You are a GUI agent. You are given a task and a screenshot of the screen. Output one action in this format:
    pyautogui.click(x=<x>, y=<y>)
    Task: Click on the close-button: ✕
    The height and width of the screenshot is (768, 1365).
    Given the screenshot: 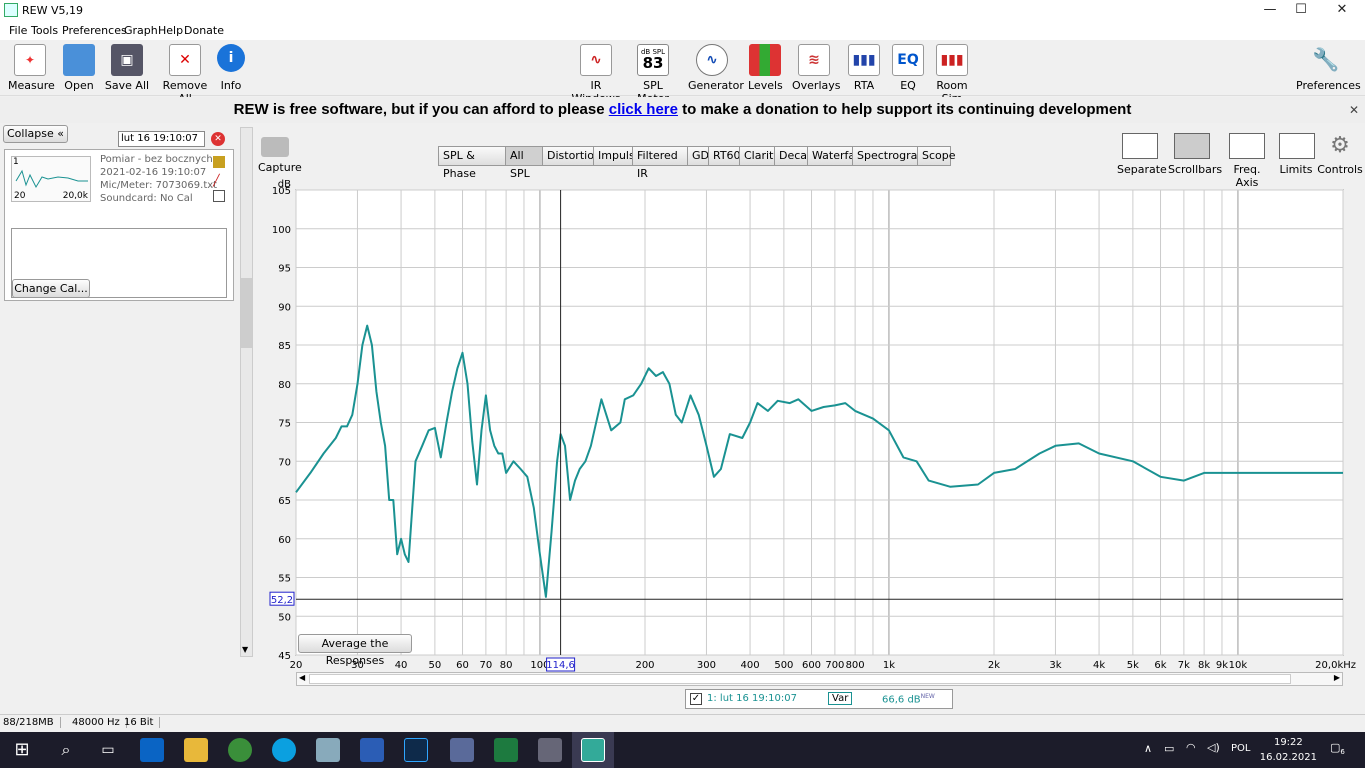 What is the action you would take?
    pyautogui.click(x=1342, y=11)
    